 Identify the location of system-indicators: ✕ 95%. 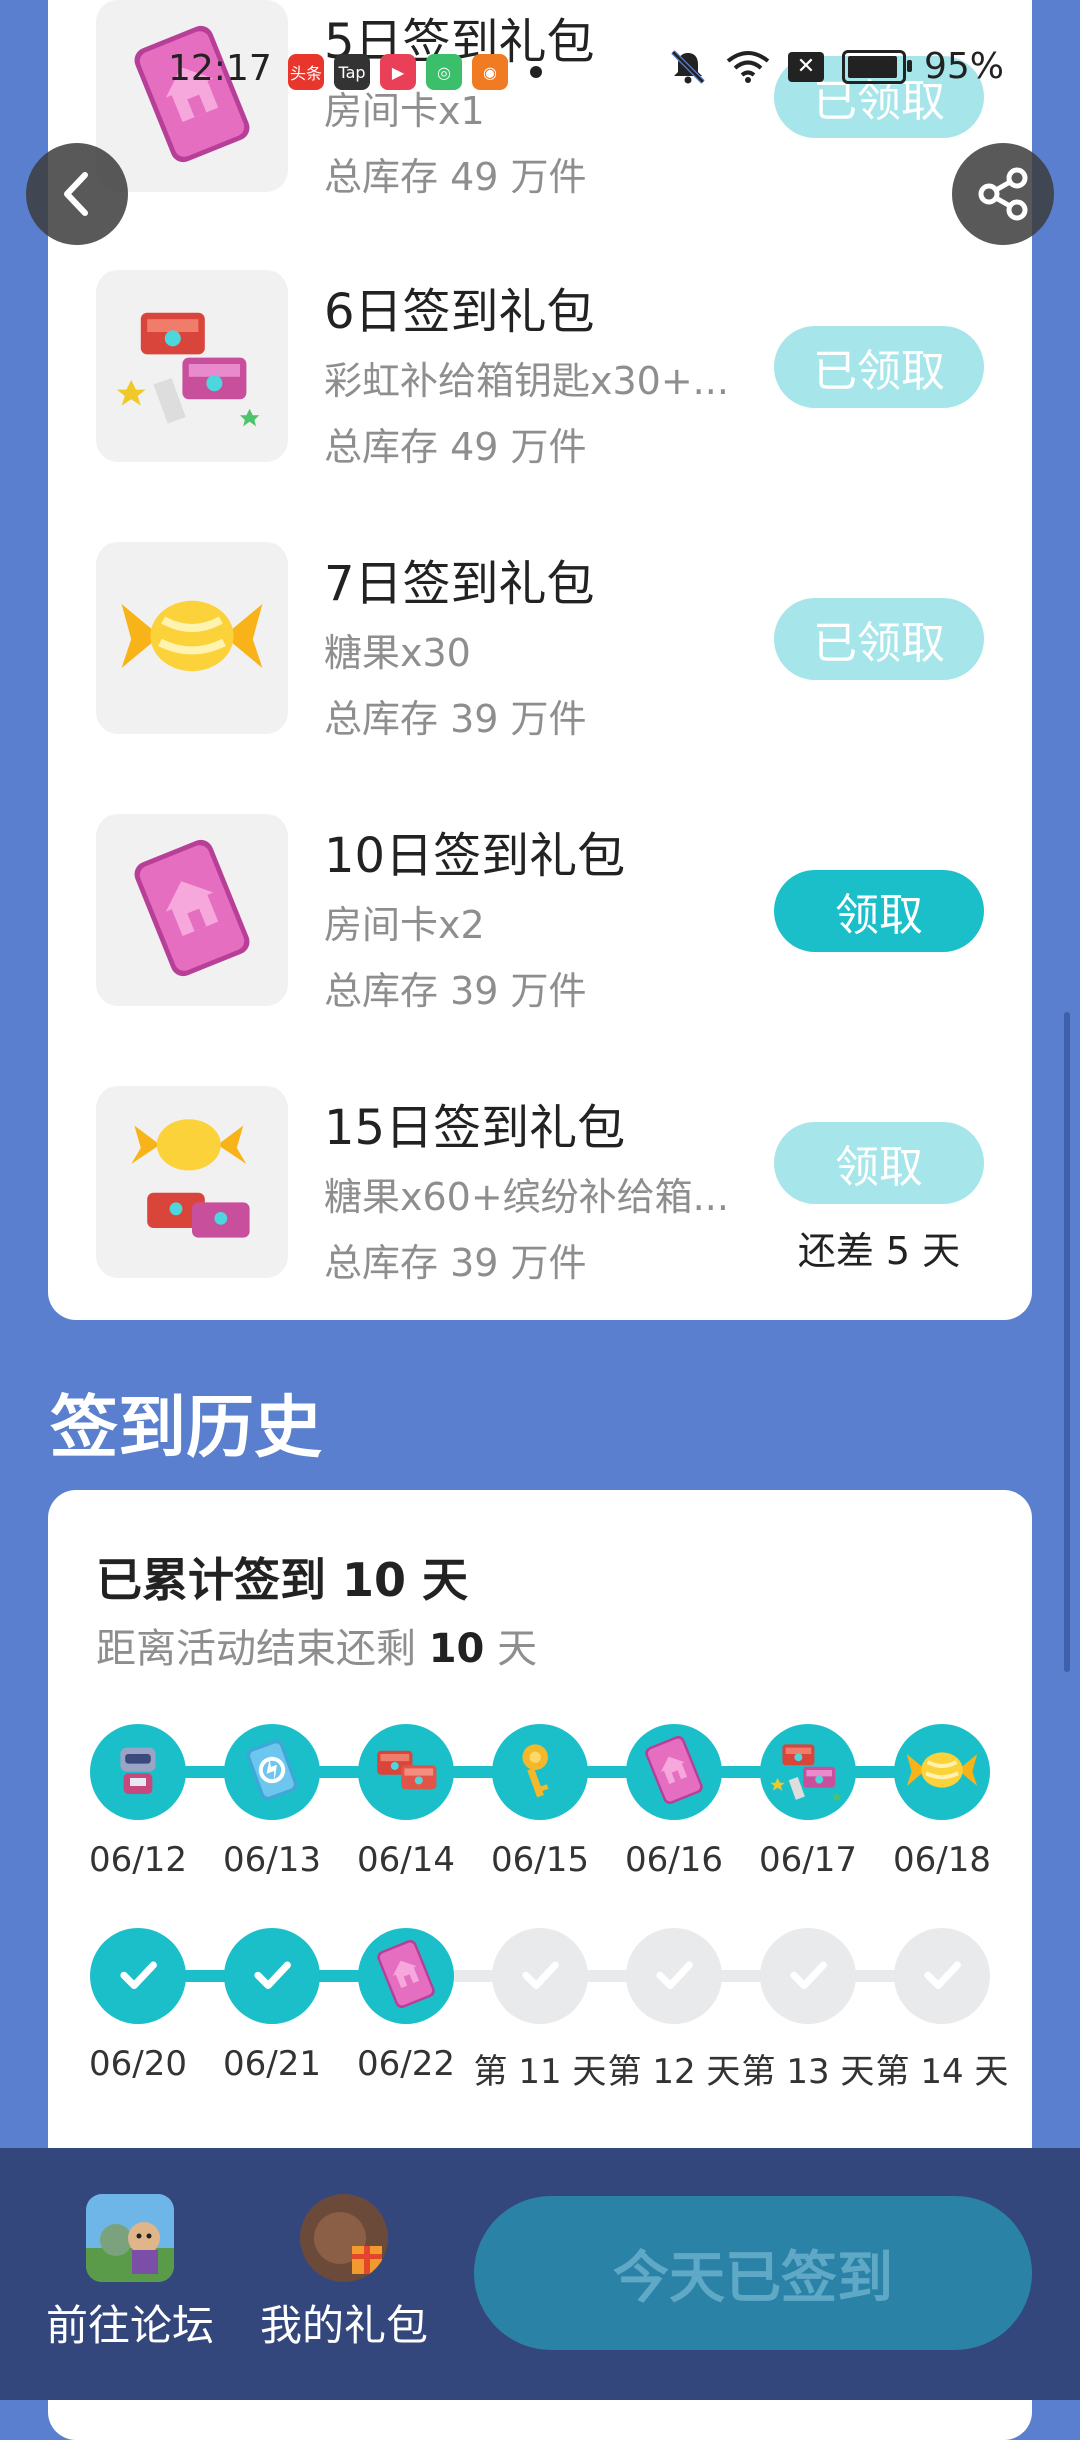
(836, 66).